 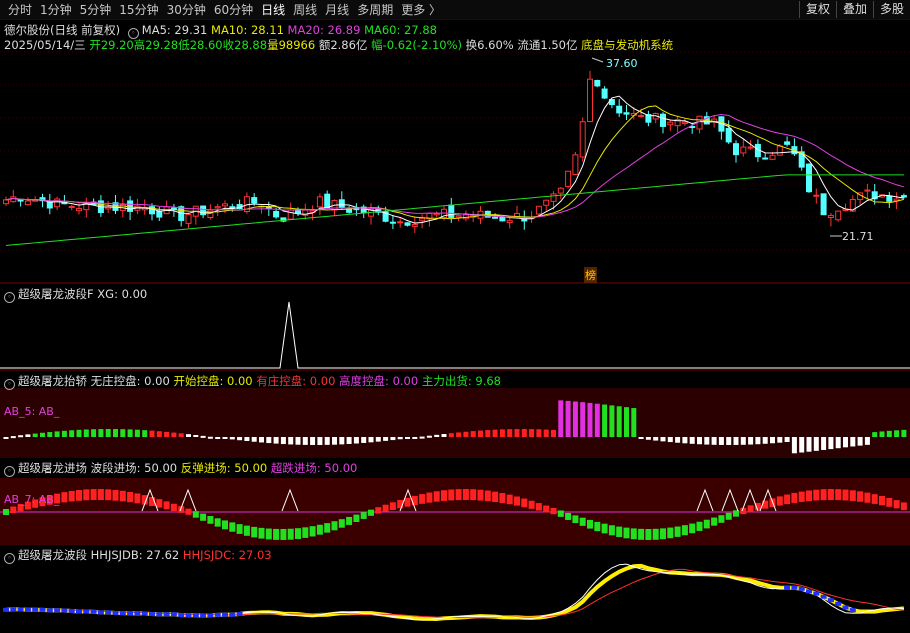 What do you see at coordinates (455, 510) in the screenshot?
I see `panel3-bg` at bounding box center [455, 510].